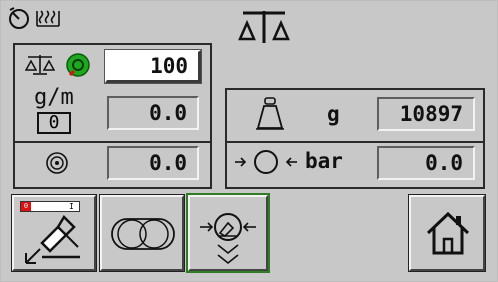 The width and height of the screenshot is (498, 282). Describe the element at coordinates (426, 114) in the screenshot. I see `weight-display: 10897` at that location.